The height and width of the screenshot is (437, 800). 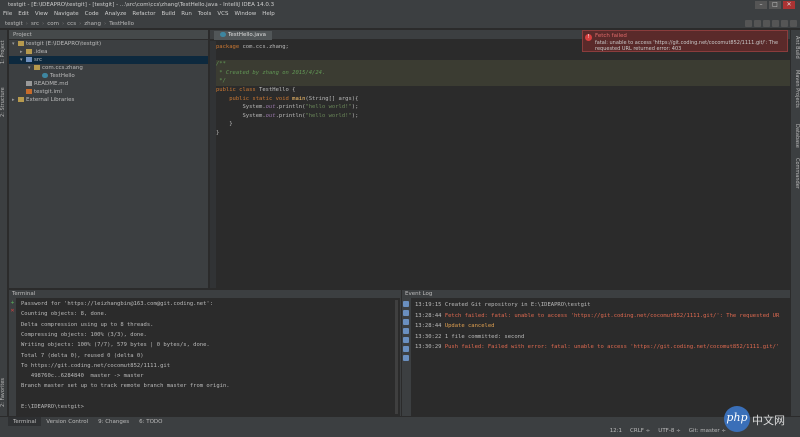 I want to click on code-token: * Created by zhang on 2015/4/24., so click(x=271, y=72).